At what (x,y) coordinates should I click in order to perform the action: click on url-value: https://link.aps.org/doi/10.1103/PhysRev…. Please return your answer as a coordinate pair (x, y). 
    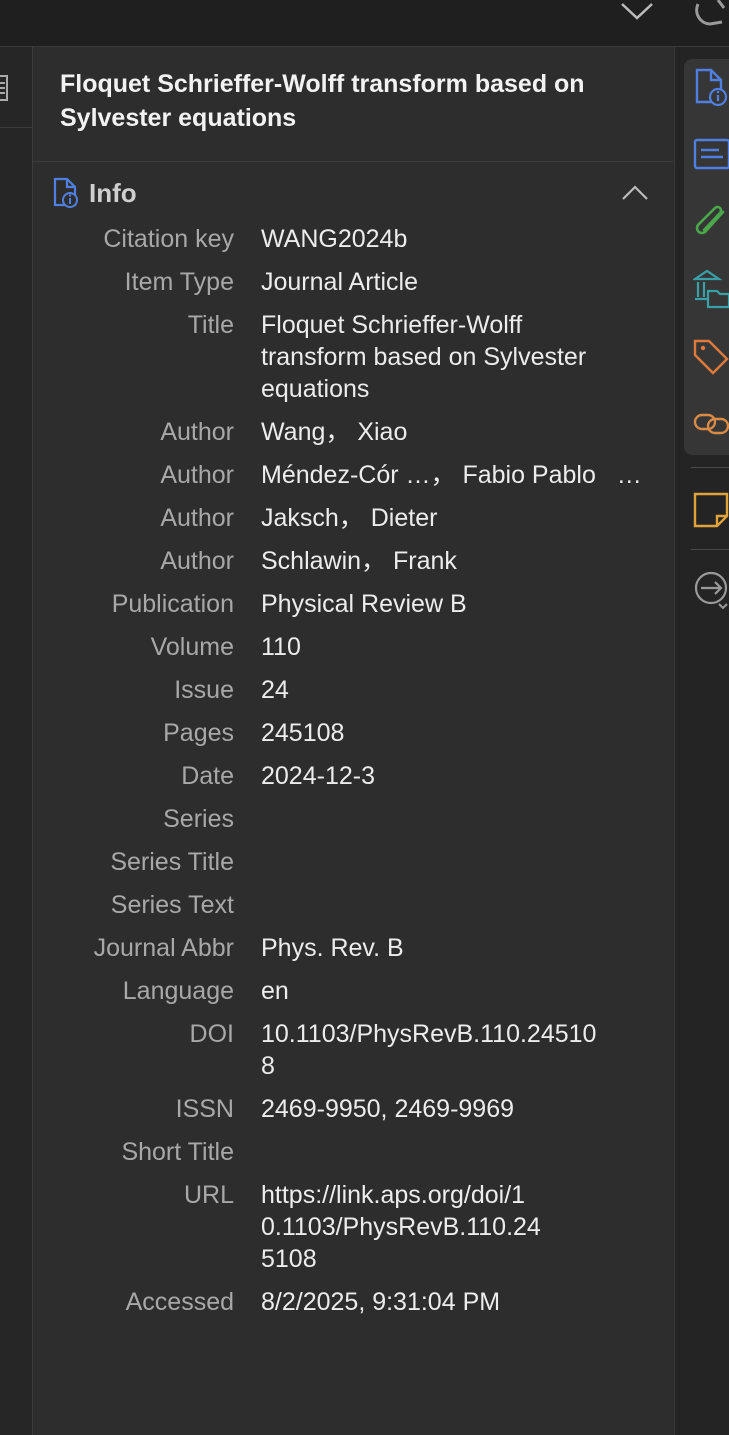
    Looking at the image, I should click on (401, 1227).